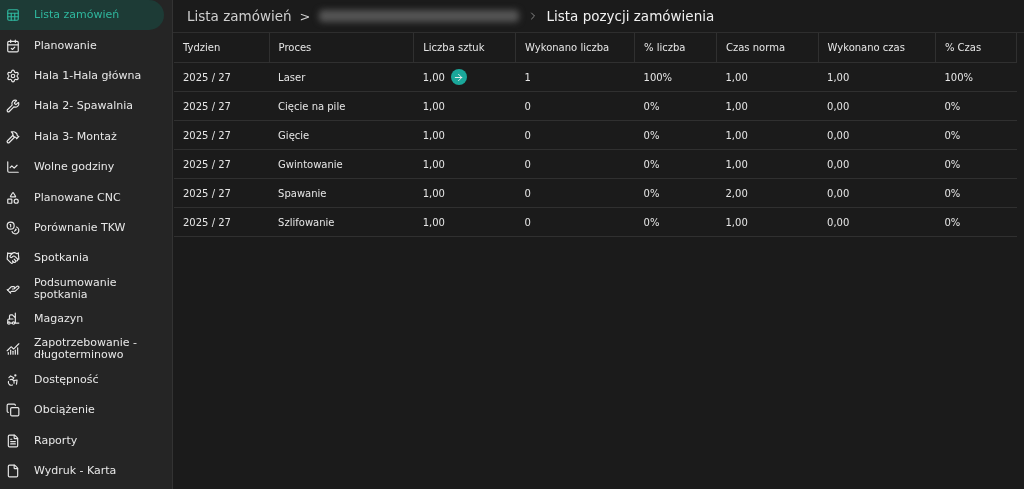  I want to click on table-cell: 2,00, so click(736, 193).